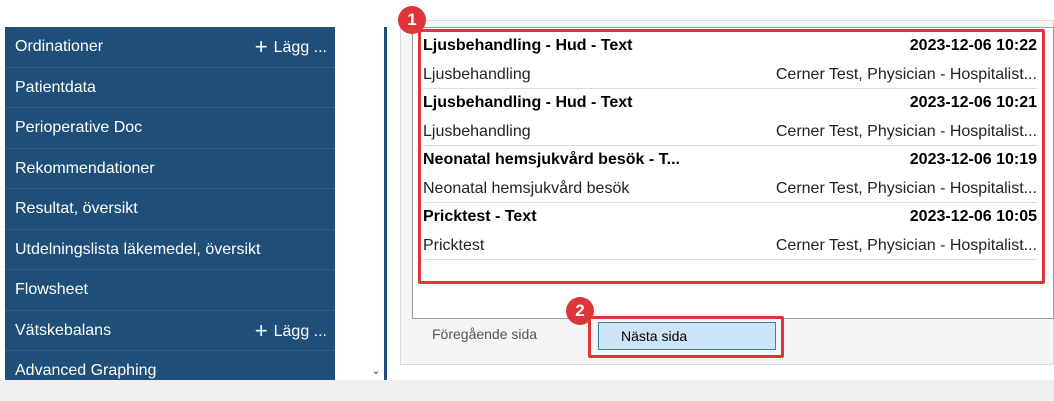 The image size is (1054, 401). I want to click on previous-page-label: Föregående sida, so click(485, 334).